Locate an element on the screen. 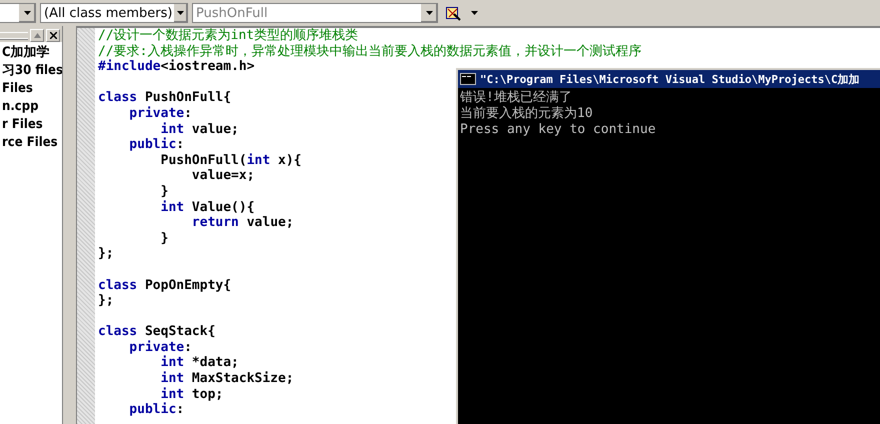  close-button is located at coordinates (53, 35).